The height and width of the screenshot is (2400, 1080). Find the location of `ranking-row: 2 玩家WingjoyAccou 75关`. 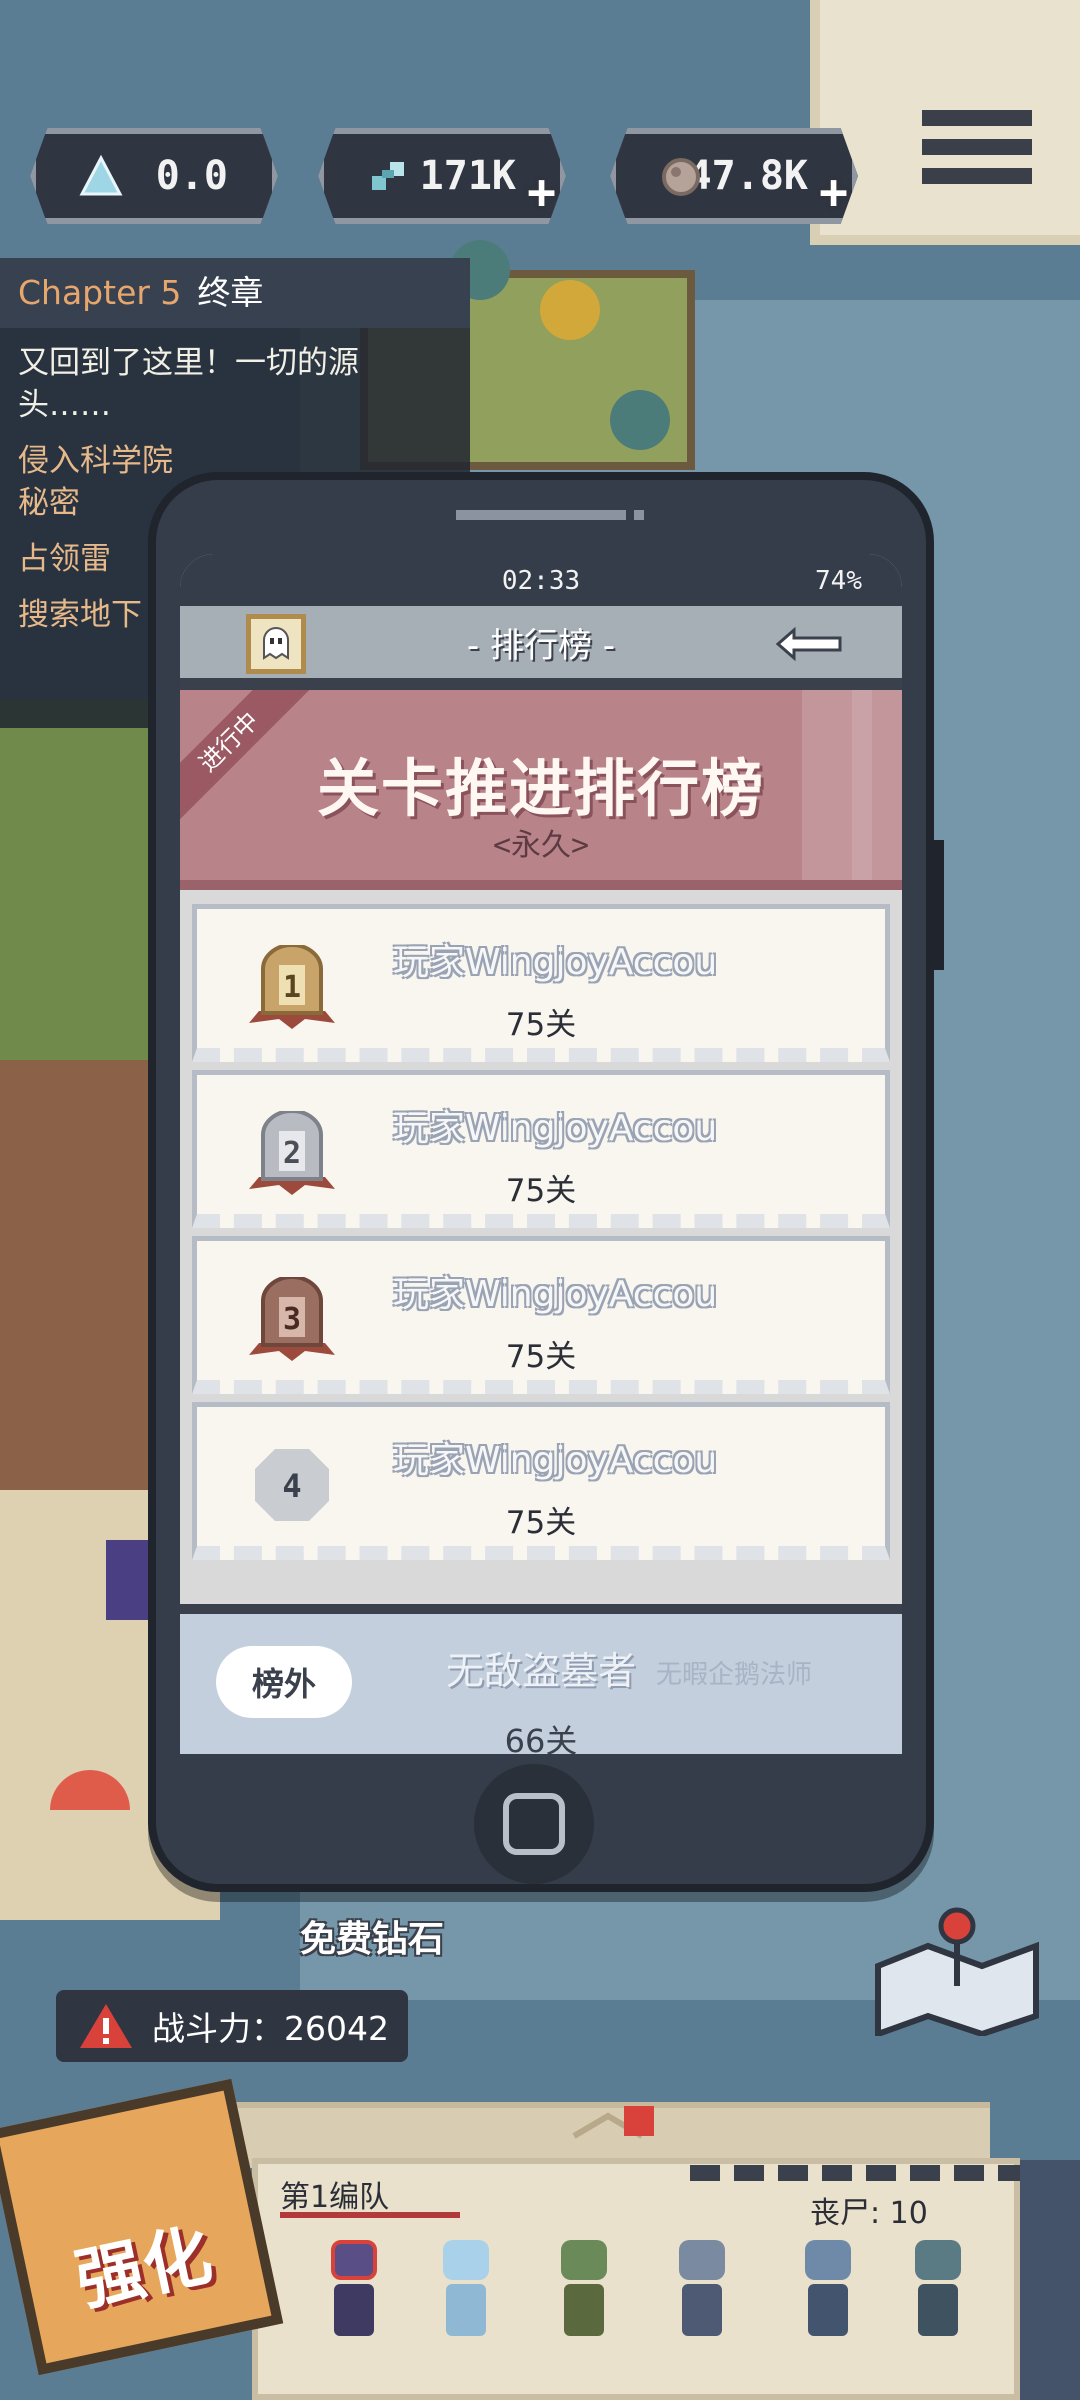

ranking-row: 2 玩家WingjoyAccou 75关 is located at coordinates (541, 1149).